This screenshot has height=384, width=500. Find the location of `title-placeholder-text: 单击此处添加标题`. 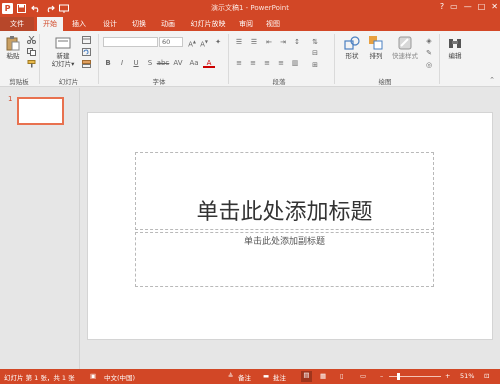

title-placeholder-text: 单击此处添加标题 is located at coordinates (284, 213).